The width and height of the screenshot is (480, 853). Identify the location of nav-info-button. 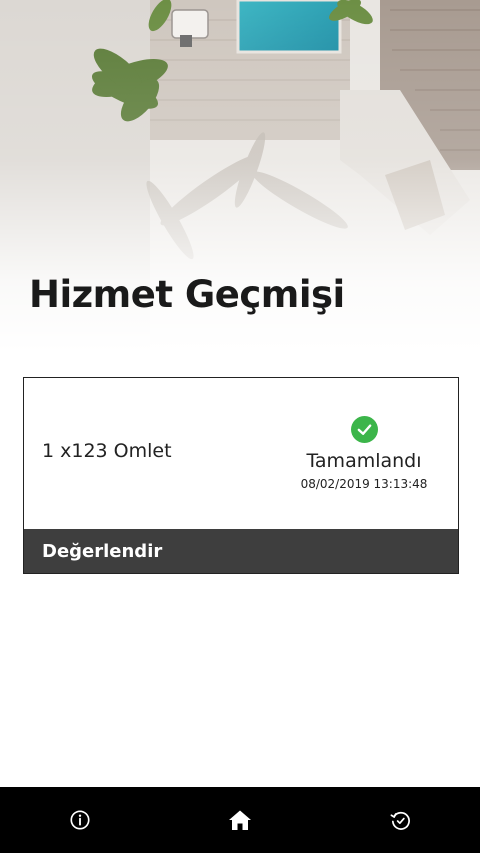
(80, 820).